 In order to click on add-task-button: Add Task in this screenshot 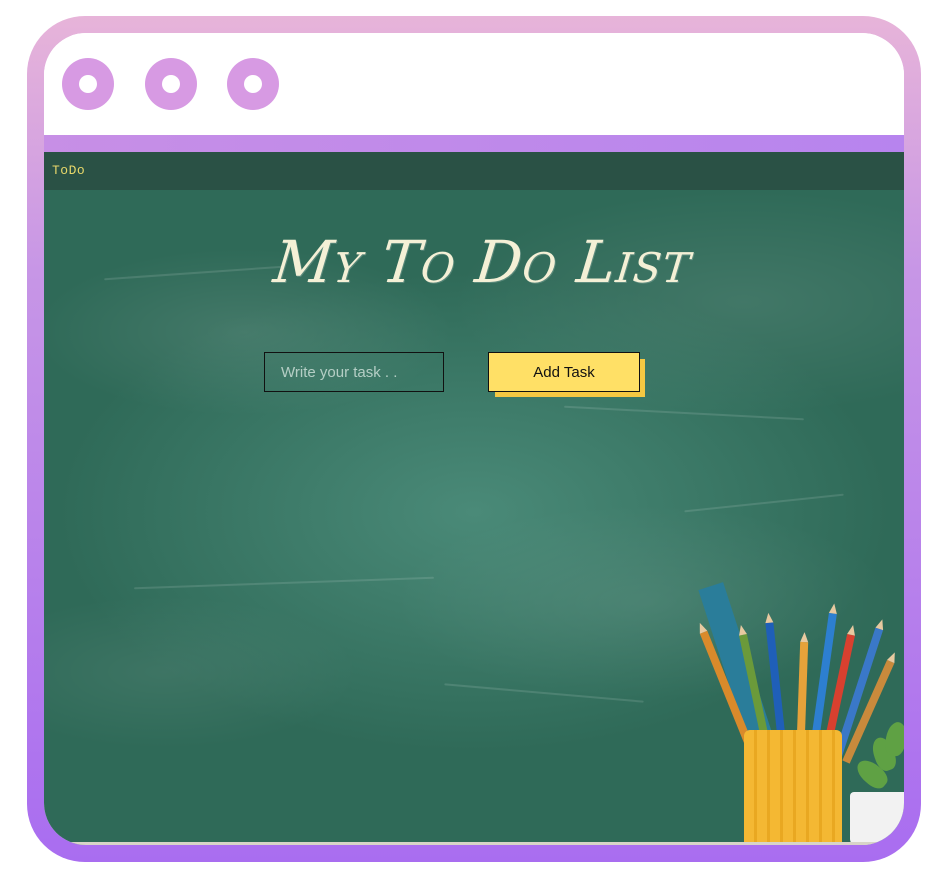, I will do `click(564, 372)`.